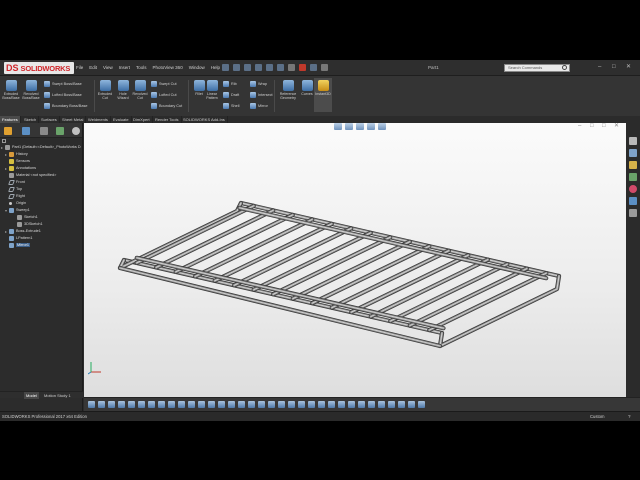 The height and width of the screenshot is (480, 640). I want to click on file-properties-icon, so click(313, 67).